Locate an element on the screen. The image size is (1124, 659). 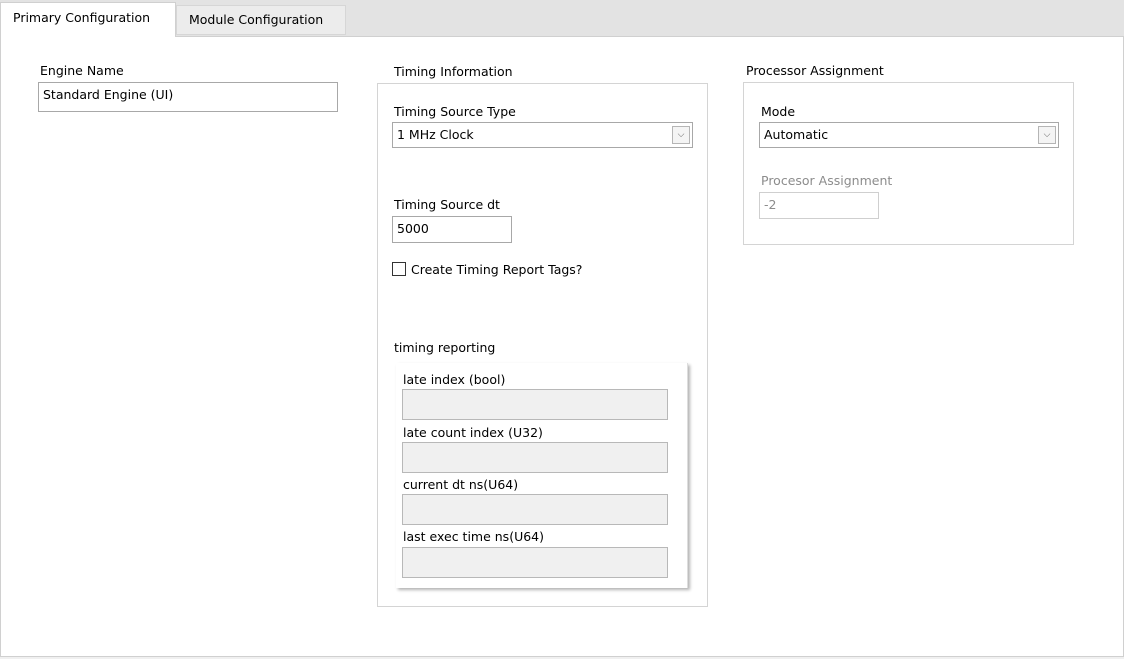
current-dt-field is located at coordinates (535, 509).